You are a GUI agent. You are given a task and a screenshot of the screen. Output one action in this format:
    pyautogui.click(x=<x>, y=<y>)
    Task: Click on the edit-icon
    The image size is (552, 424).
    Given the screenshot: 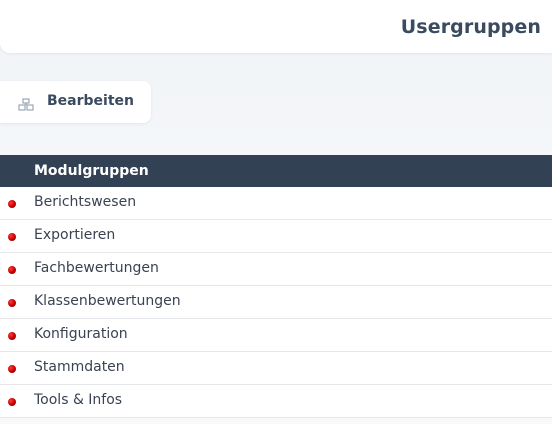 What is the action you would take?
    pyautogui.click(x=26, y=103)
    